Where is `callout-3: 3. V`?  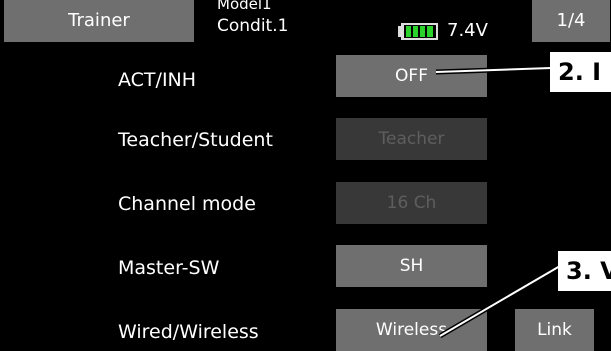
callout-3: 3. V is located at coordinates (584, 271).